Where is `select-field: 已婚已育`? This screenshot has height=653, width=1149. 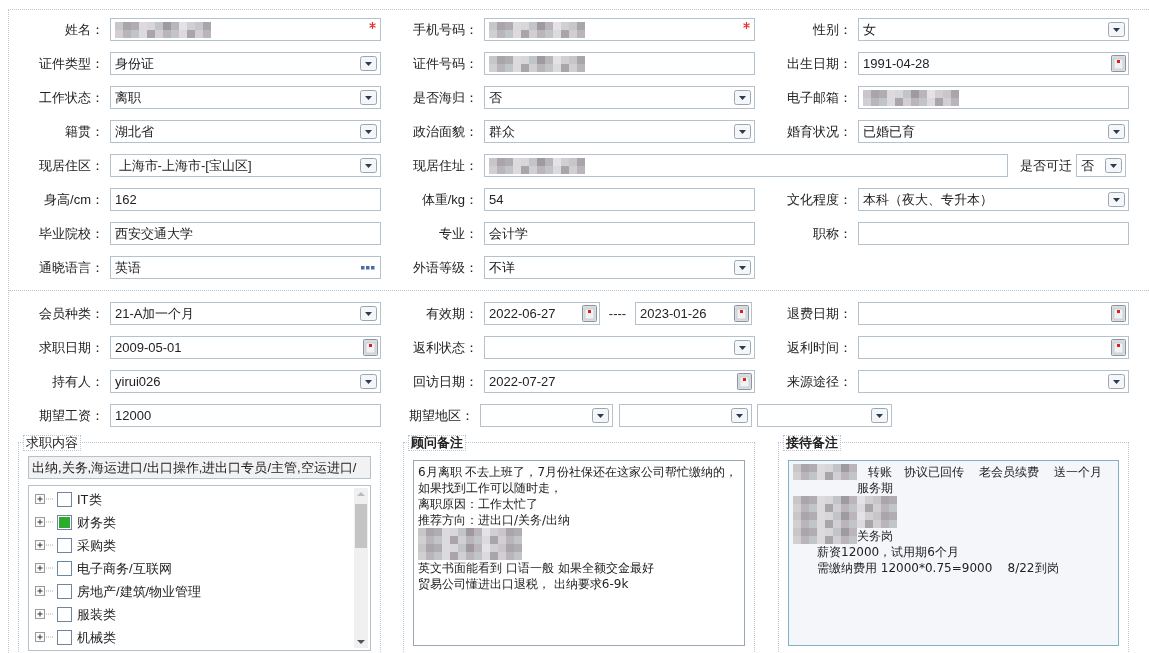
select-field: 已婚已育 is located at coordinates (993, 131).